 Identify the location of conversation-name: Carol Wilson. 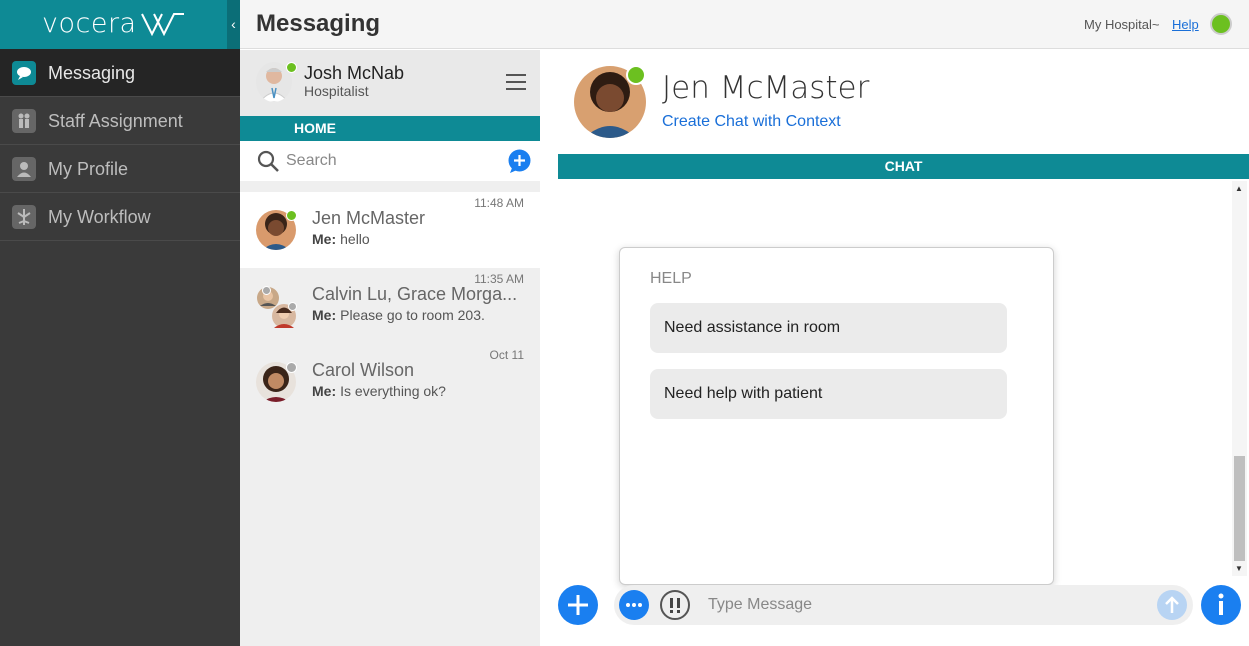
(363, 370).